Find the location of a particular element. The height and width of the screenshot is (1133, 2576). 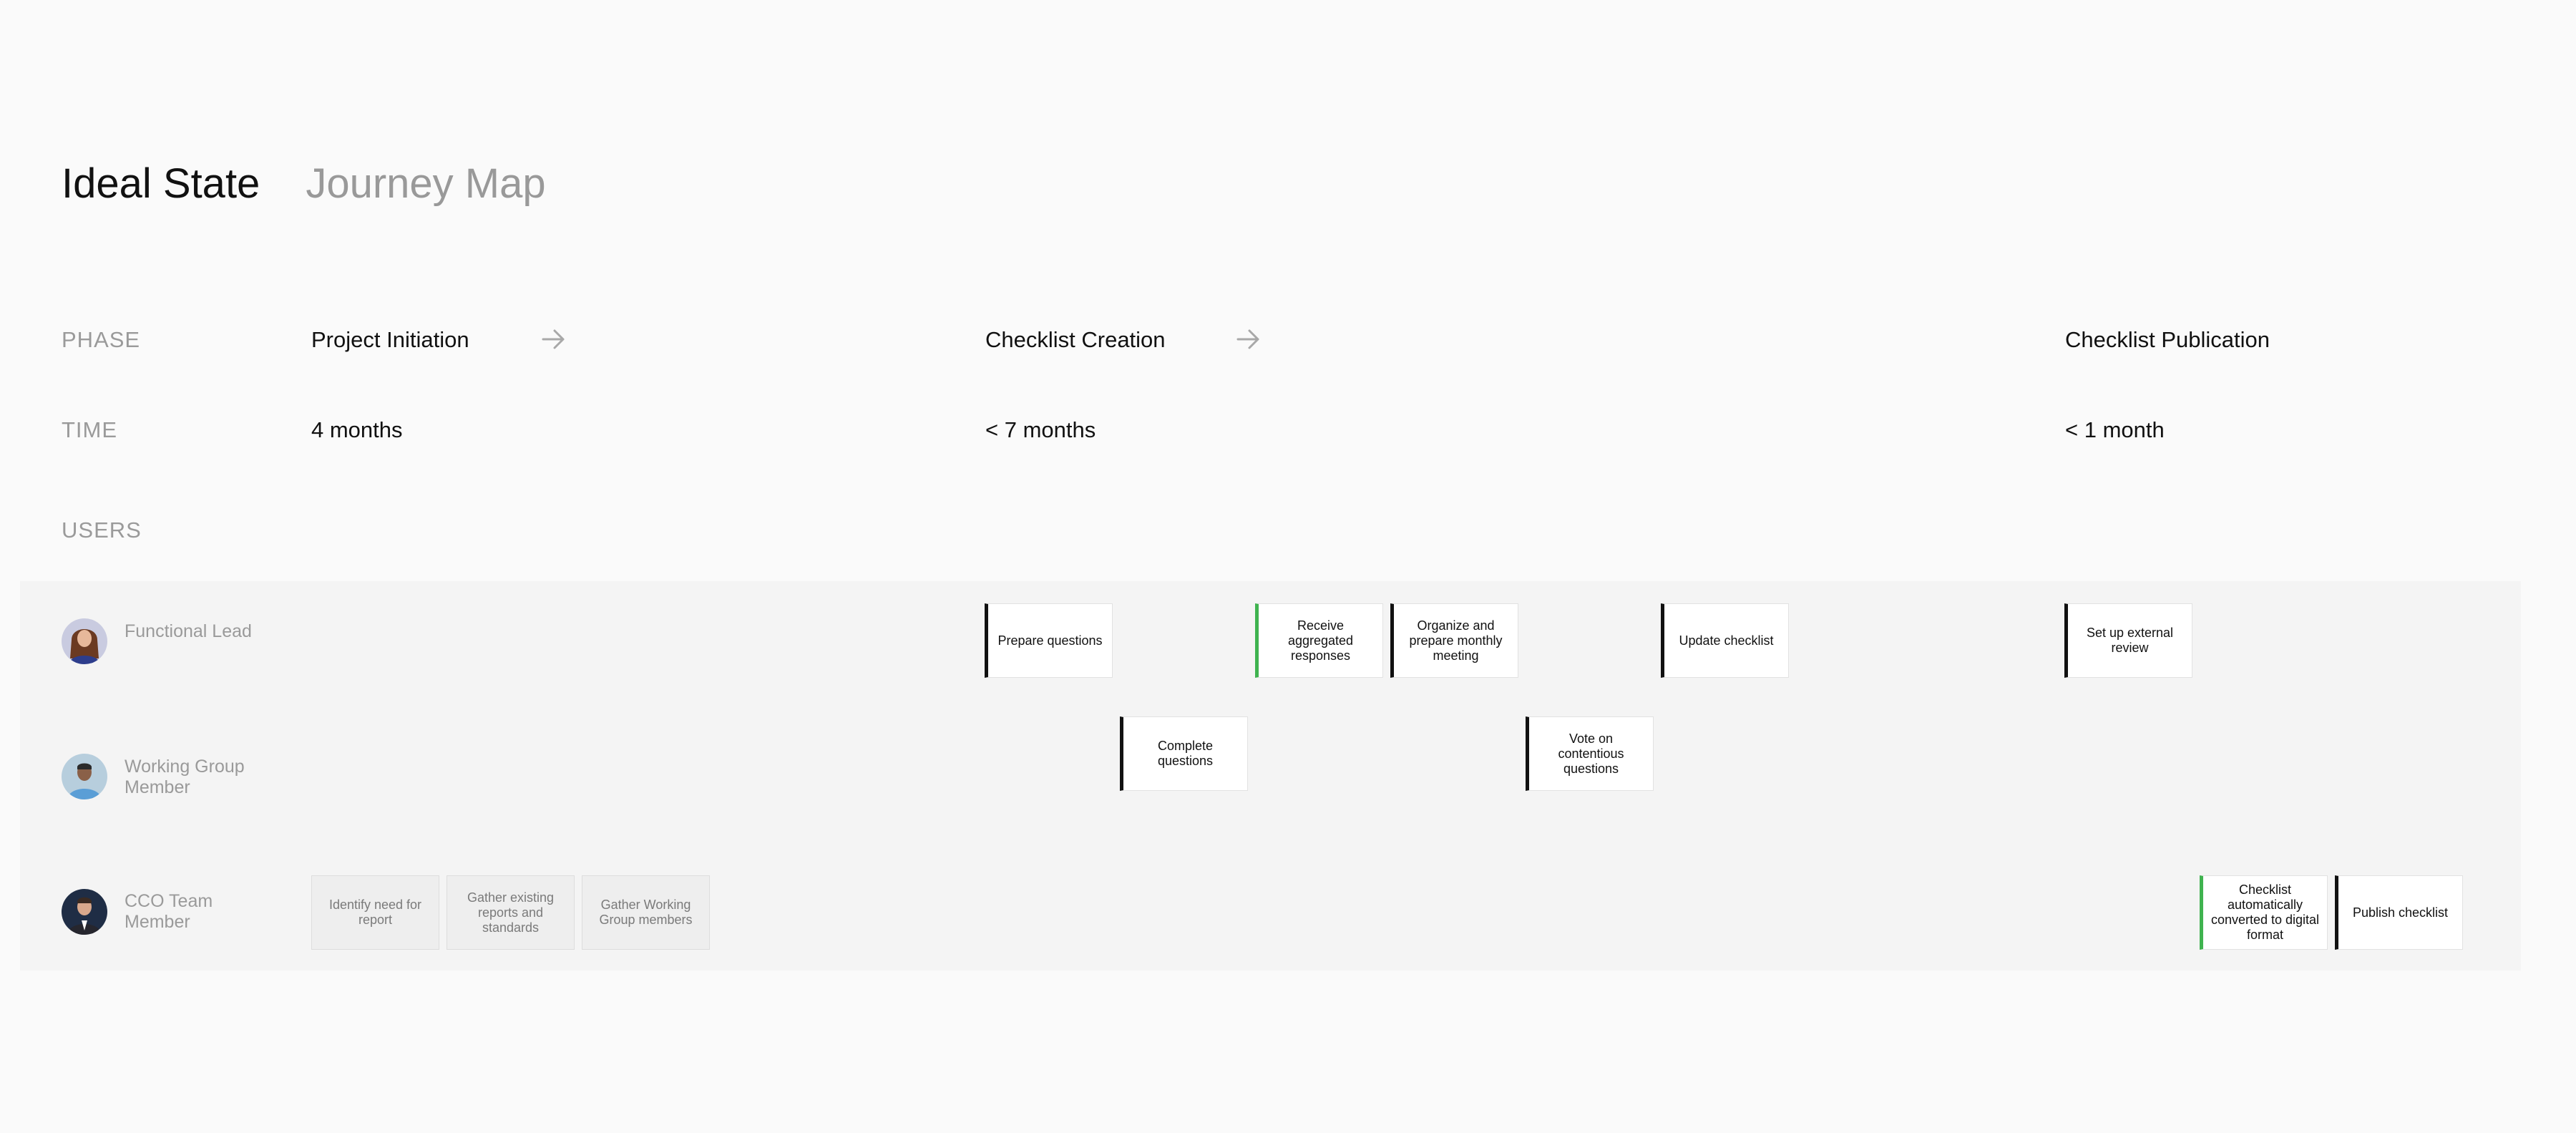

user-name-working-group-member: Working Group Member is located at coordinates (185, 777).